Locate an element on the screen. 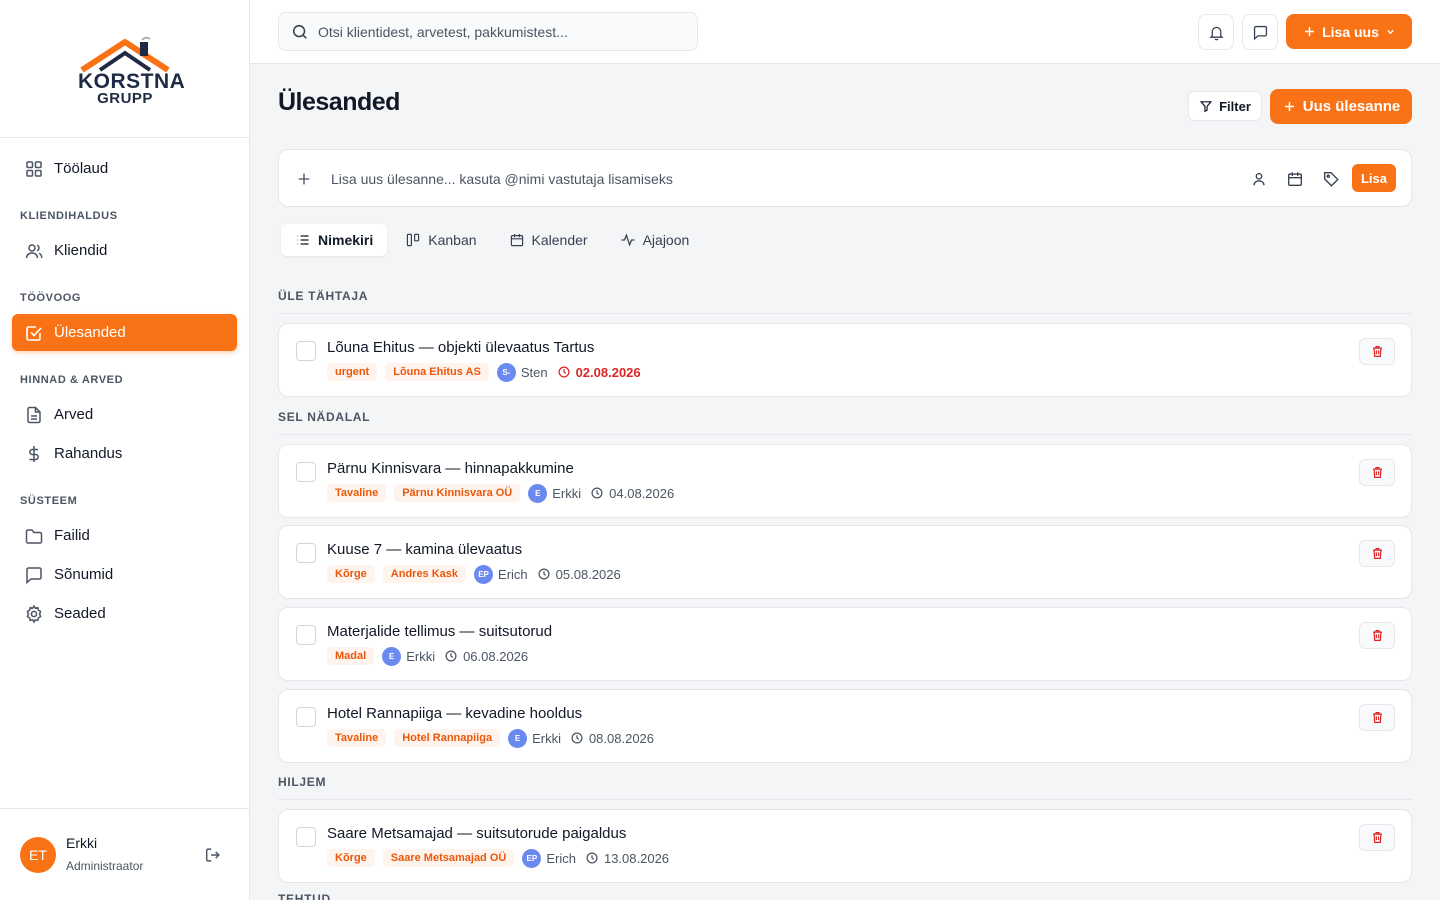 This screenshot has width=1440, height=900. view-tabs: Nimekiri Kanban Kalender Ajajoon is located at coordinates (492, 242).